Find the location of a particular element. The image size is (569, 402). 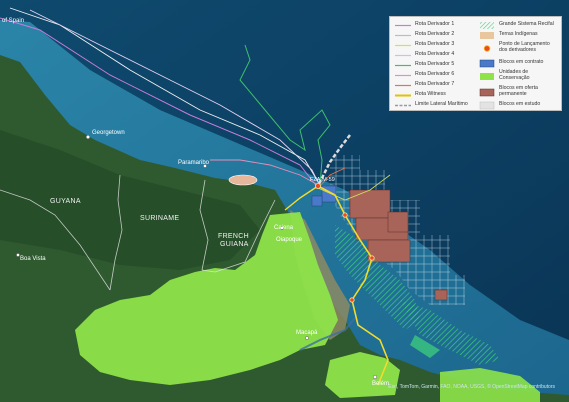

marker-shape is located at coordinates (243, 180).